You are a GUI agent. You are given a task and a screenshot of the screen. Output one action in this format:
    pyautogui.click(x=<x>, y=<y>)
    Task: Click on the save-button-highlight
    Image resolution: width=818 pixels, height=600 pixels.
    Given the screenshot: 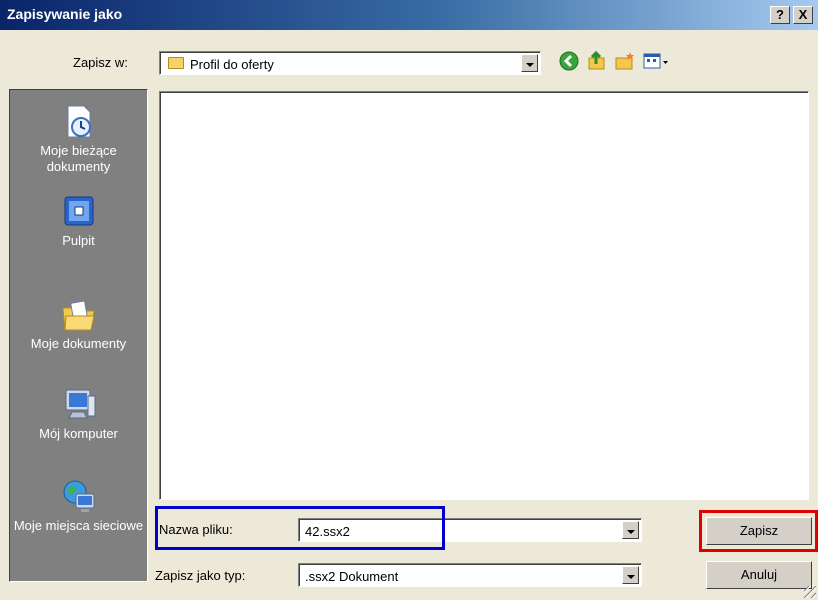 What is the action you would take?
    pyautogui.click(x=758, y=531)
    